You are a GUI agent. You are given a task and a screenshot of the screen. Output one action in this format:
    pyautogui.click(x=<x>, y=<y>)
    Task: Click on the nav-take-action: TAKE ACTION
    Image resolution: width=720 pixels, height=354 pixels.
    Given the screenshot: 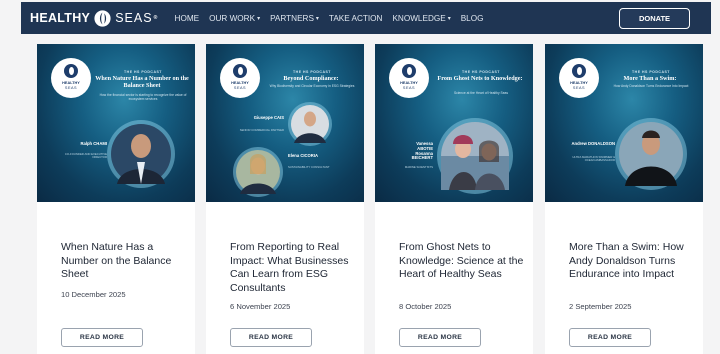 What is the action you would take?
    pyautogui.click(x=356, y=18)
    